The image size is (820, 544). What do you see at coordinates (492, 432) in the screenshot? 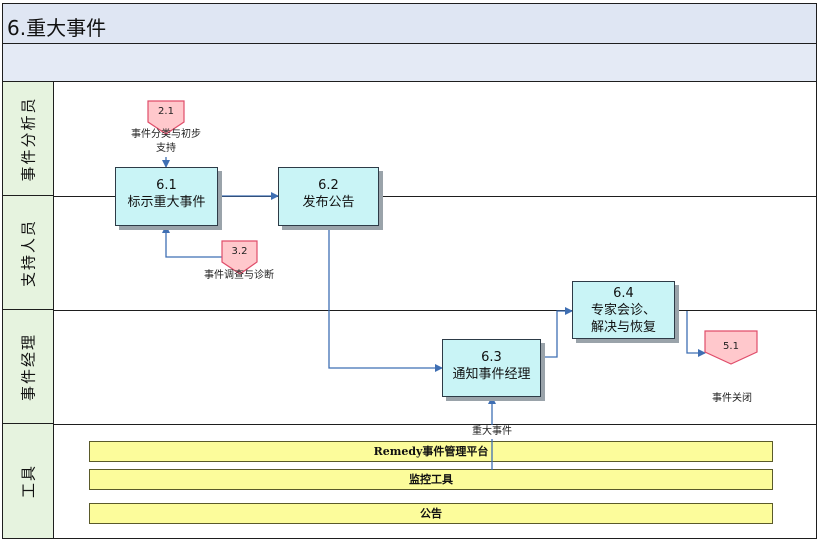
I see `flow-label-major-incident: 重大事件` at bounding box center [492, 432].